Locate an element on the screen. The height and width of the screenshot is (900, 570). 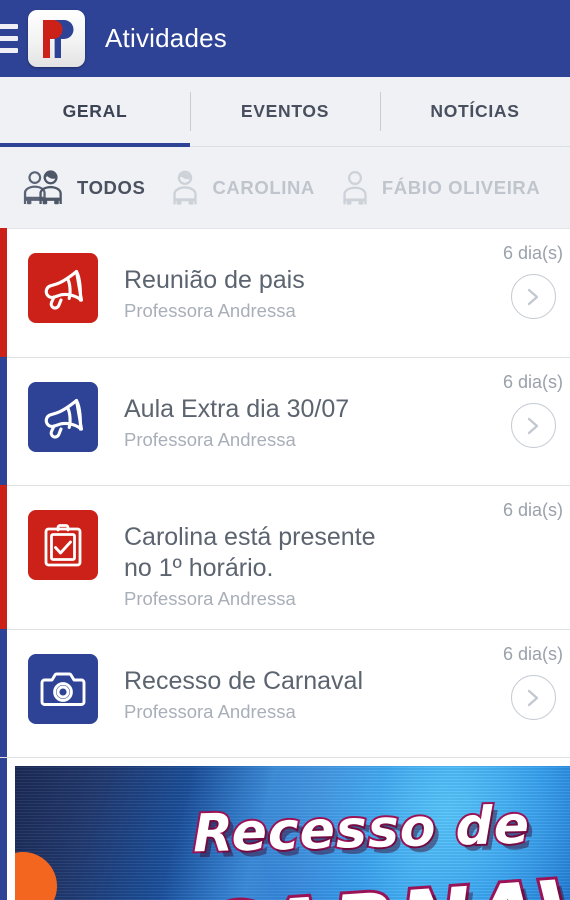
filter-chip-fabio-oliveira: FÁBIO OLIVEIRA is located at coordinates (438, 188).